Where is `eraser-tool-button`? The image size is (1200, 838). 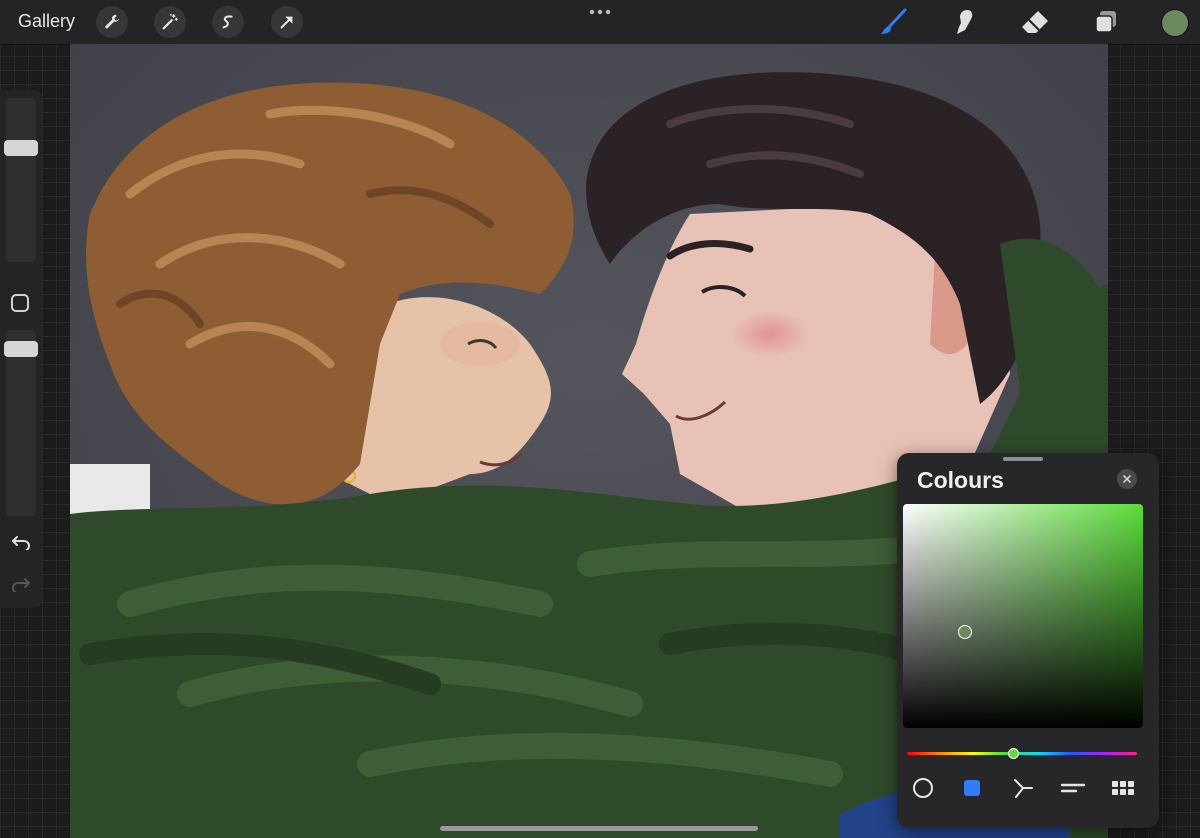
eraser-tool-button is located at coordinates (1035, 22).